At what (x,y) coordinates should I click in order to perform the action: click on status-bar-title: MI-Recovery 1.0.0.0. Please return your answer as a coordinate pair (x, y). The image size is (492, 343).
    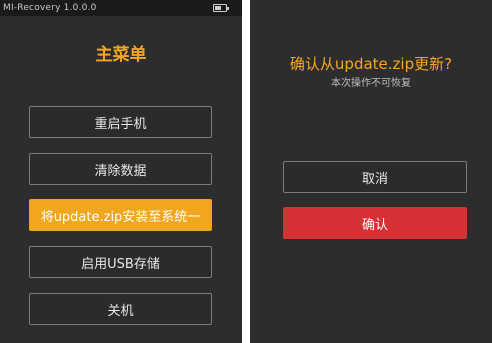
    Looking at the image, I should click on (50, 8).